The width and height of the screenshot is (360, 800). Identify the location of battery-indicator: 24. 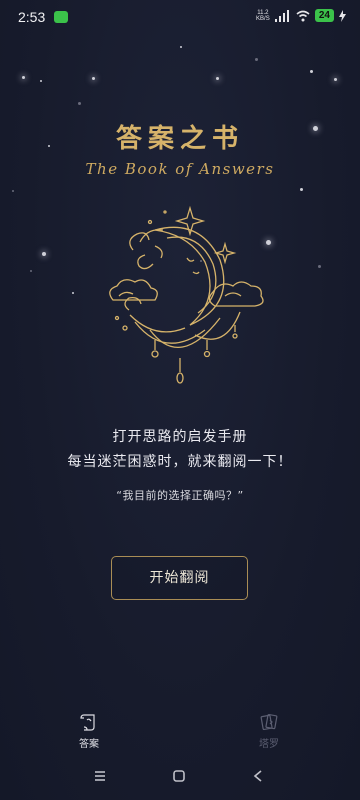
(324, 15).